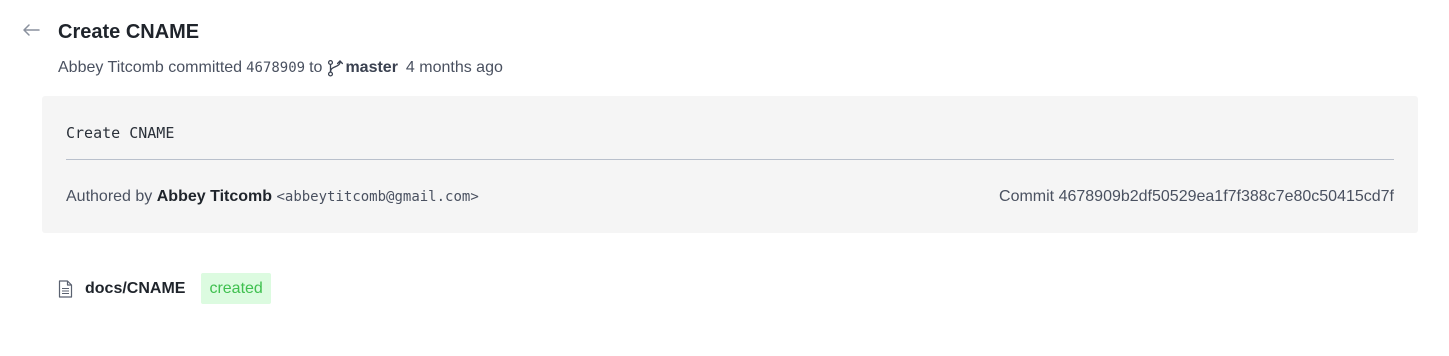 Image resolution: width=1449 pixels, height=356 pixels. Describe the element at coordinates (205, 67) in the screenshot. I see `commit-action: committed` at that location.